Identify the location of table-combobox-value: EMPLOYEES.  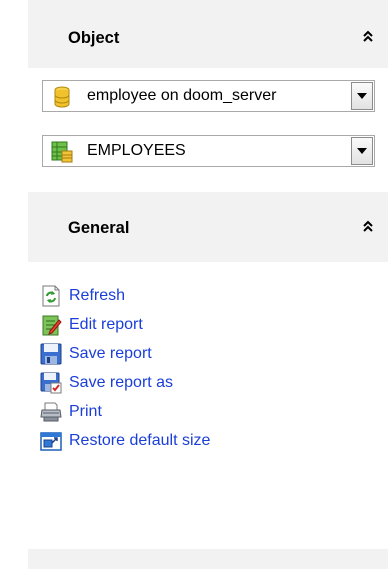
(136, 150).